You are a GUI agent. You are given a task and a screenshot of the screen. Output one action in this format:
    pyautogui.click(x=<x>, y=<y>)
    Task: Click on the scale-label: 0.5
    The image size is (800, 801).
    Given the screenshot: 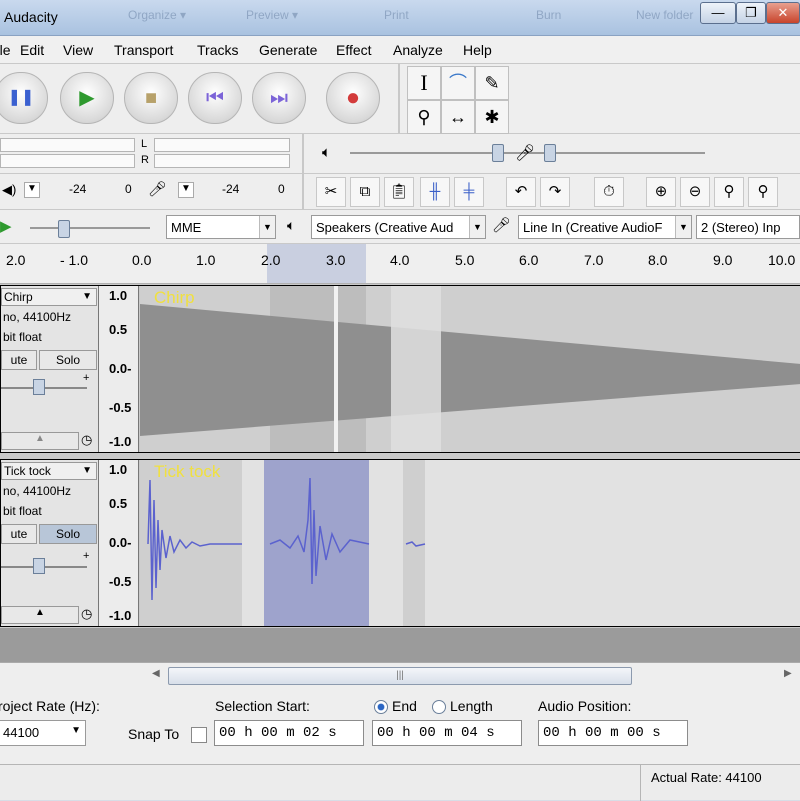 What is the action you would take?
    pyautogui.click(x=118, y=503)
    